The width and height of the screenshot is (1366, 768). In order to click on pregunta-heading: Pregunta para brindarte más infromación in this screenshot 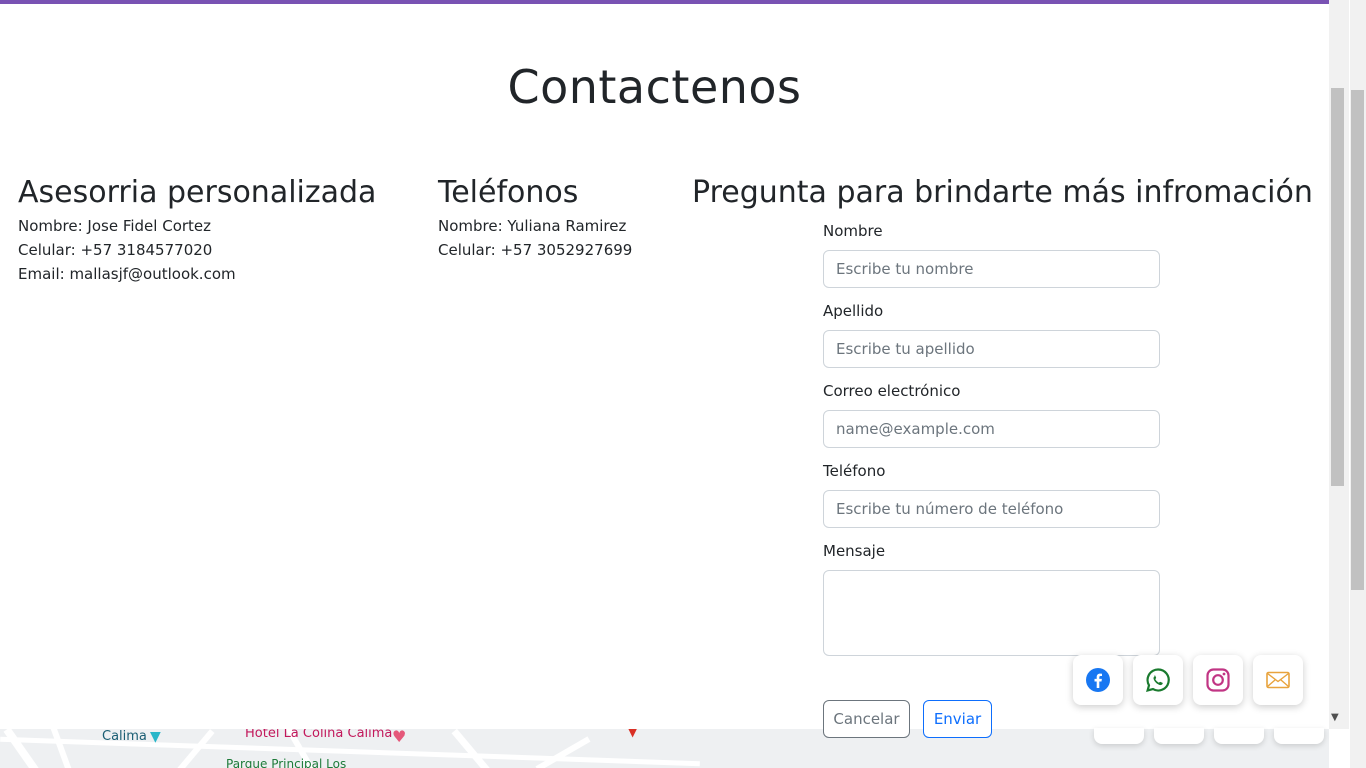, I will do `click(1002, 192)`.